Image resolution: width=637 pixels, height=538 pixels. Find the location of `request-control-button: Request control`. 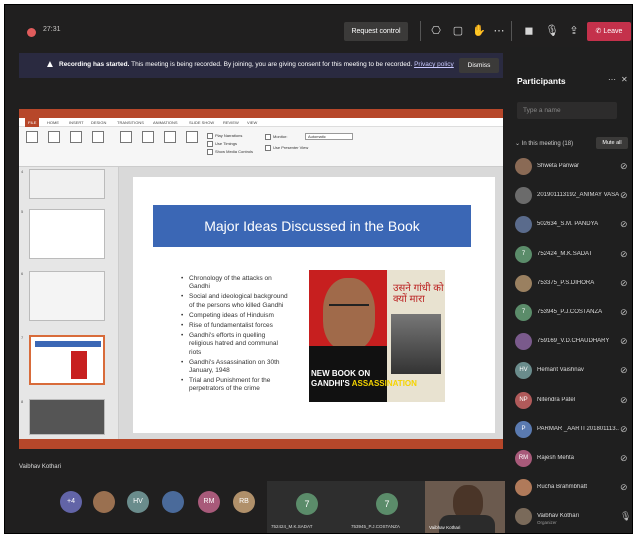

request-control-button: Request control is located at coordinates (376, 31).